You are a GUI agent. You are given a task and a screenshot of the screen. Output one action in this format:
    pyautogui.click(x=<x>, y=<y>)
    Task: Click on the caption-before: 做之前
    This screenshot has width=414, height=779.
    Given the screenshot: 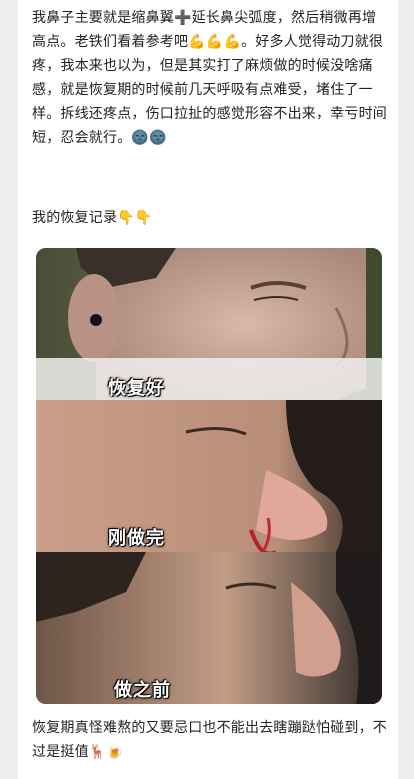 What is the action you would take?
    pyautogui.click(x=142, y=690)
    